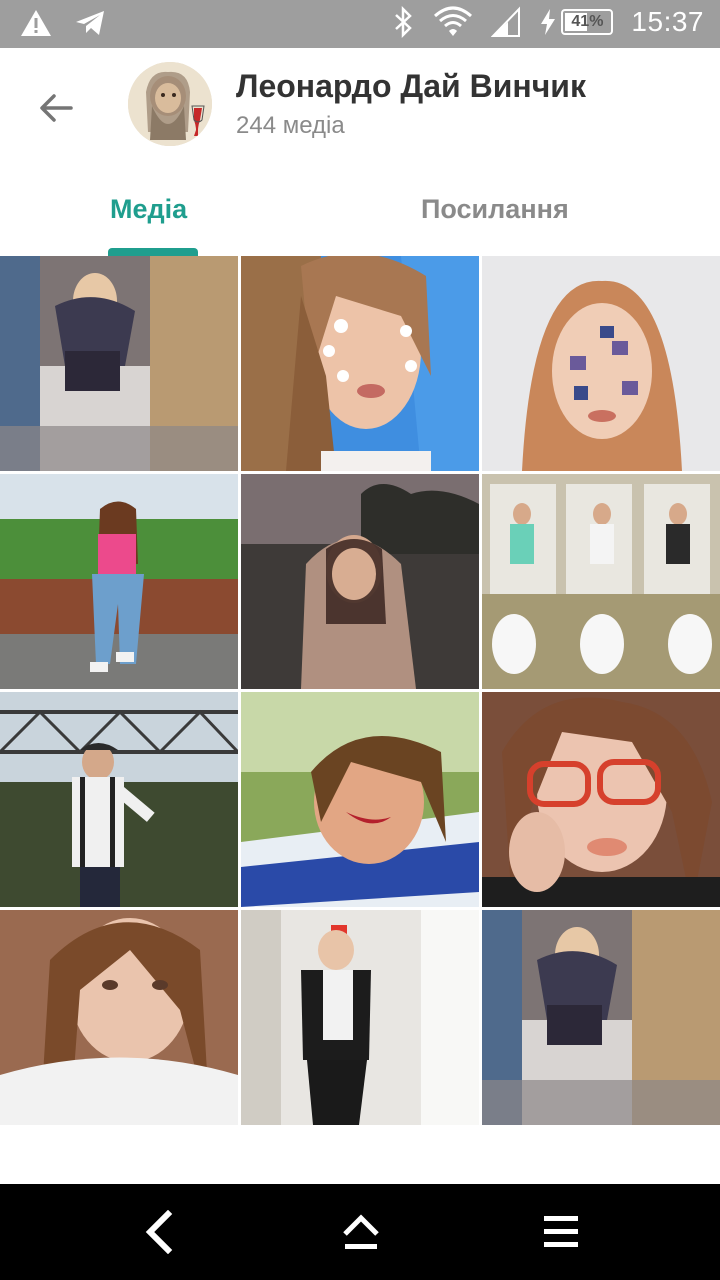 Image resolution: width=720 pixels, height=1280 pixels. Describe the element at coordinates (170, 104) in the screenshot. I see `avatar` at that location.